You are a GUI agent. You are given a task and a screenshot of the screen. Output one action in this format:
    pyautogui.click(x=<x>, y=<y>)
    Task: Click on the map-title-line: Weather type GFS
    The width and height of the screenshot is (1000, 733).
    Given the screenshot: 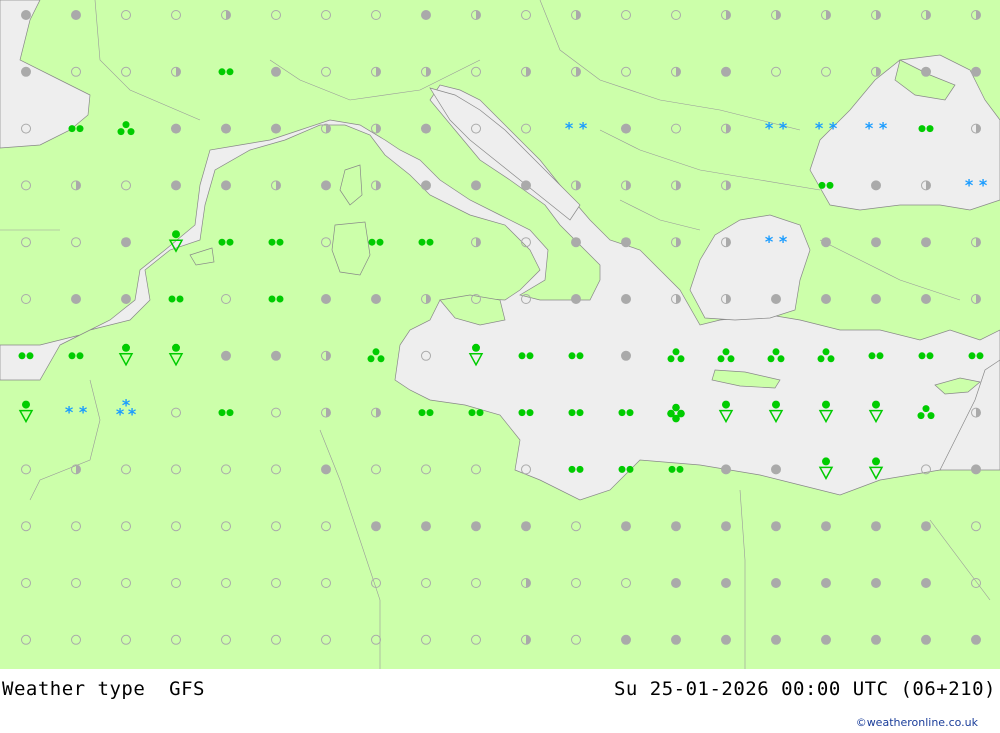 What is the action you would take?
    pyautogui.click(x=103, y=689)
    